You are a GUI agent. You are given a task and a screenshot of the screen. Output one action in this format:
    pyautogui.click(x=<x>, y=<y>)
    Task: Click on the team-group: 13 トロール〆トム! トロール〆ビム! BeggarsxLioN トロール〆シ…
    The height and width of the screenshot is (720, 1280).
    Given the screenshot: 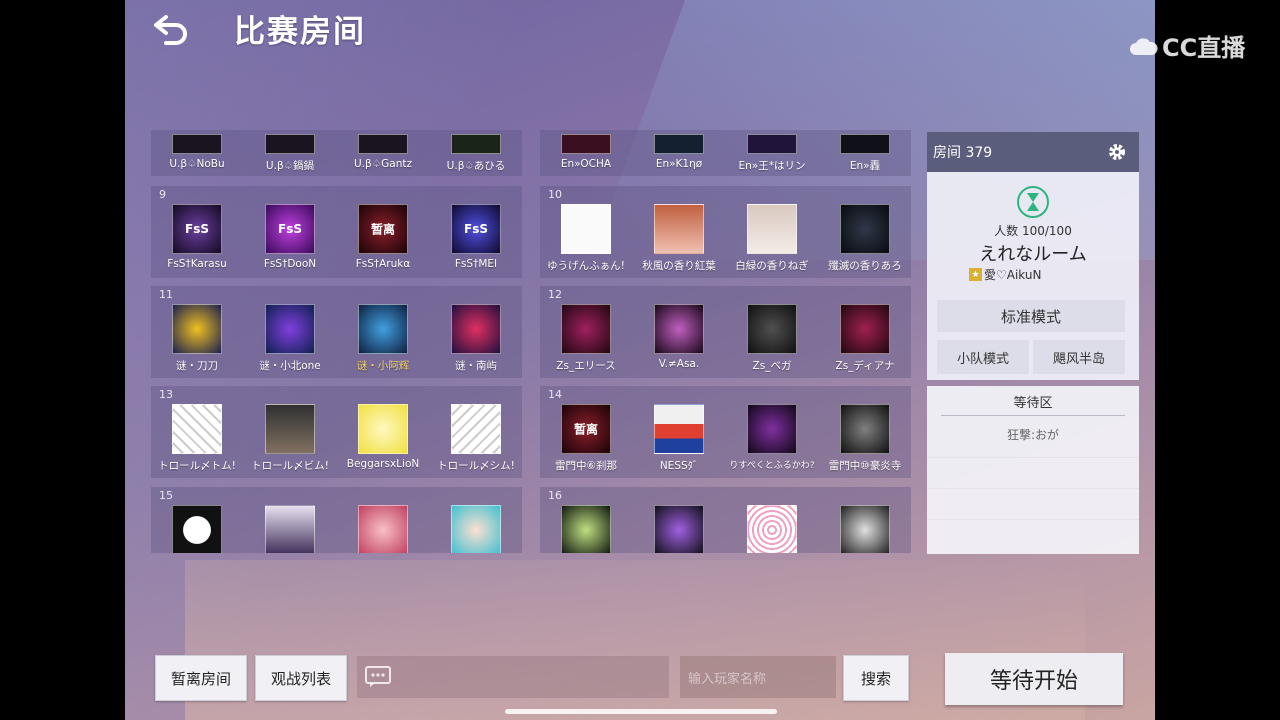 What is the action you would take?
    pyautogui.click(x=336, y=432)
    